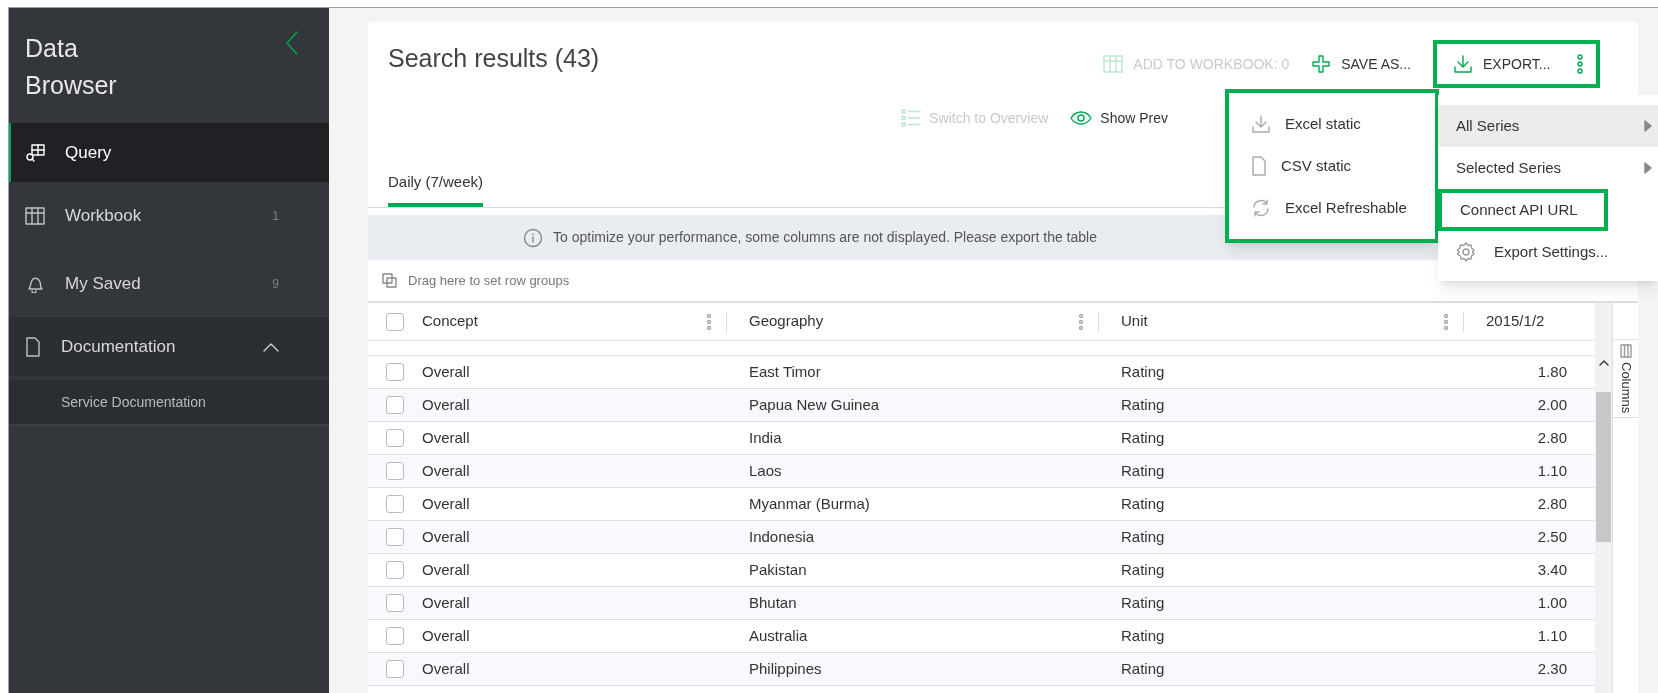 This screenshot has height=693, width=1658. What do you see at coordinates (169, 346) in the screenshot?
I see `sidebar-item: Documentation` at bounding box center [169, 346].